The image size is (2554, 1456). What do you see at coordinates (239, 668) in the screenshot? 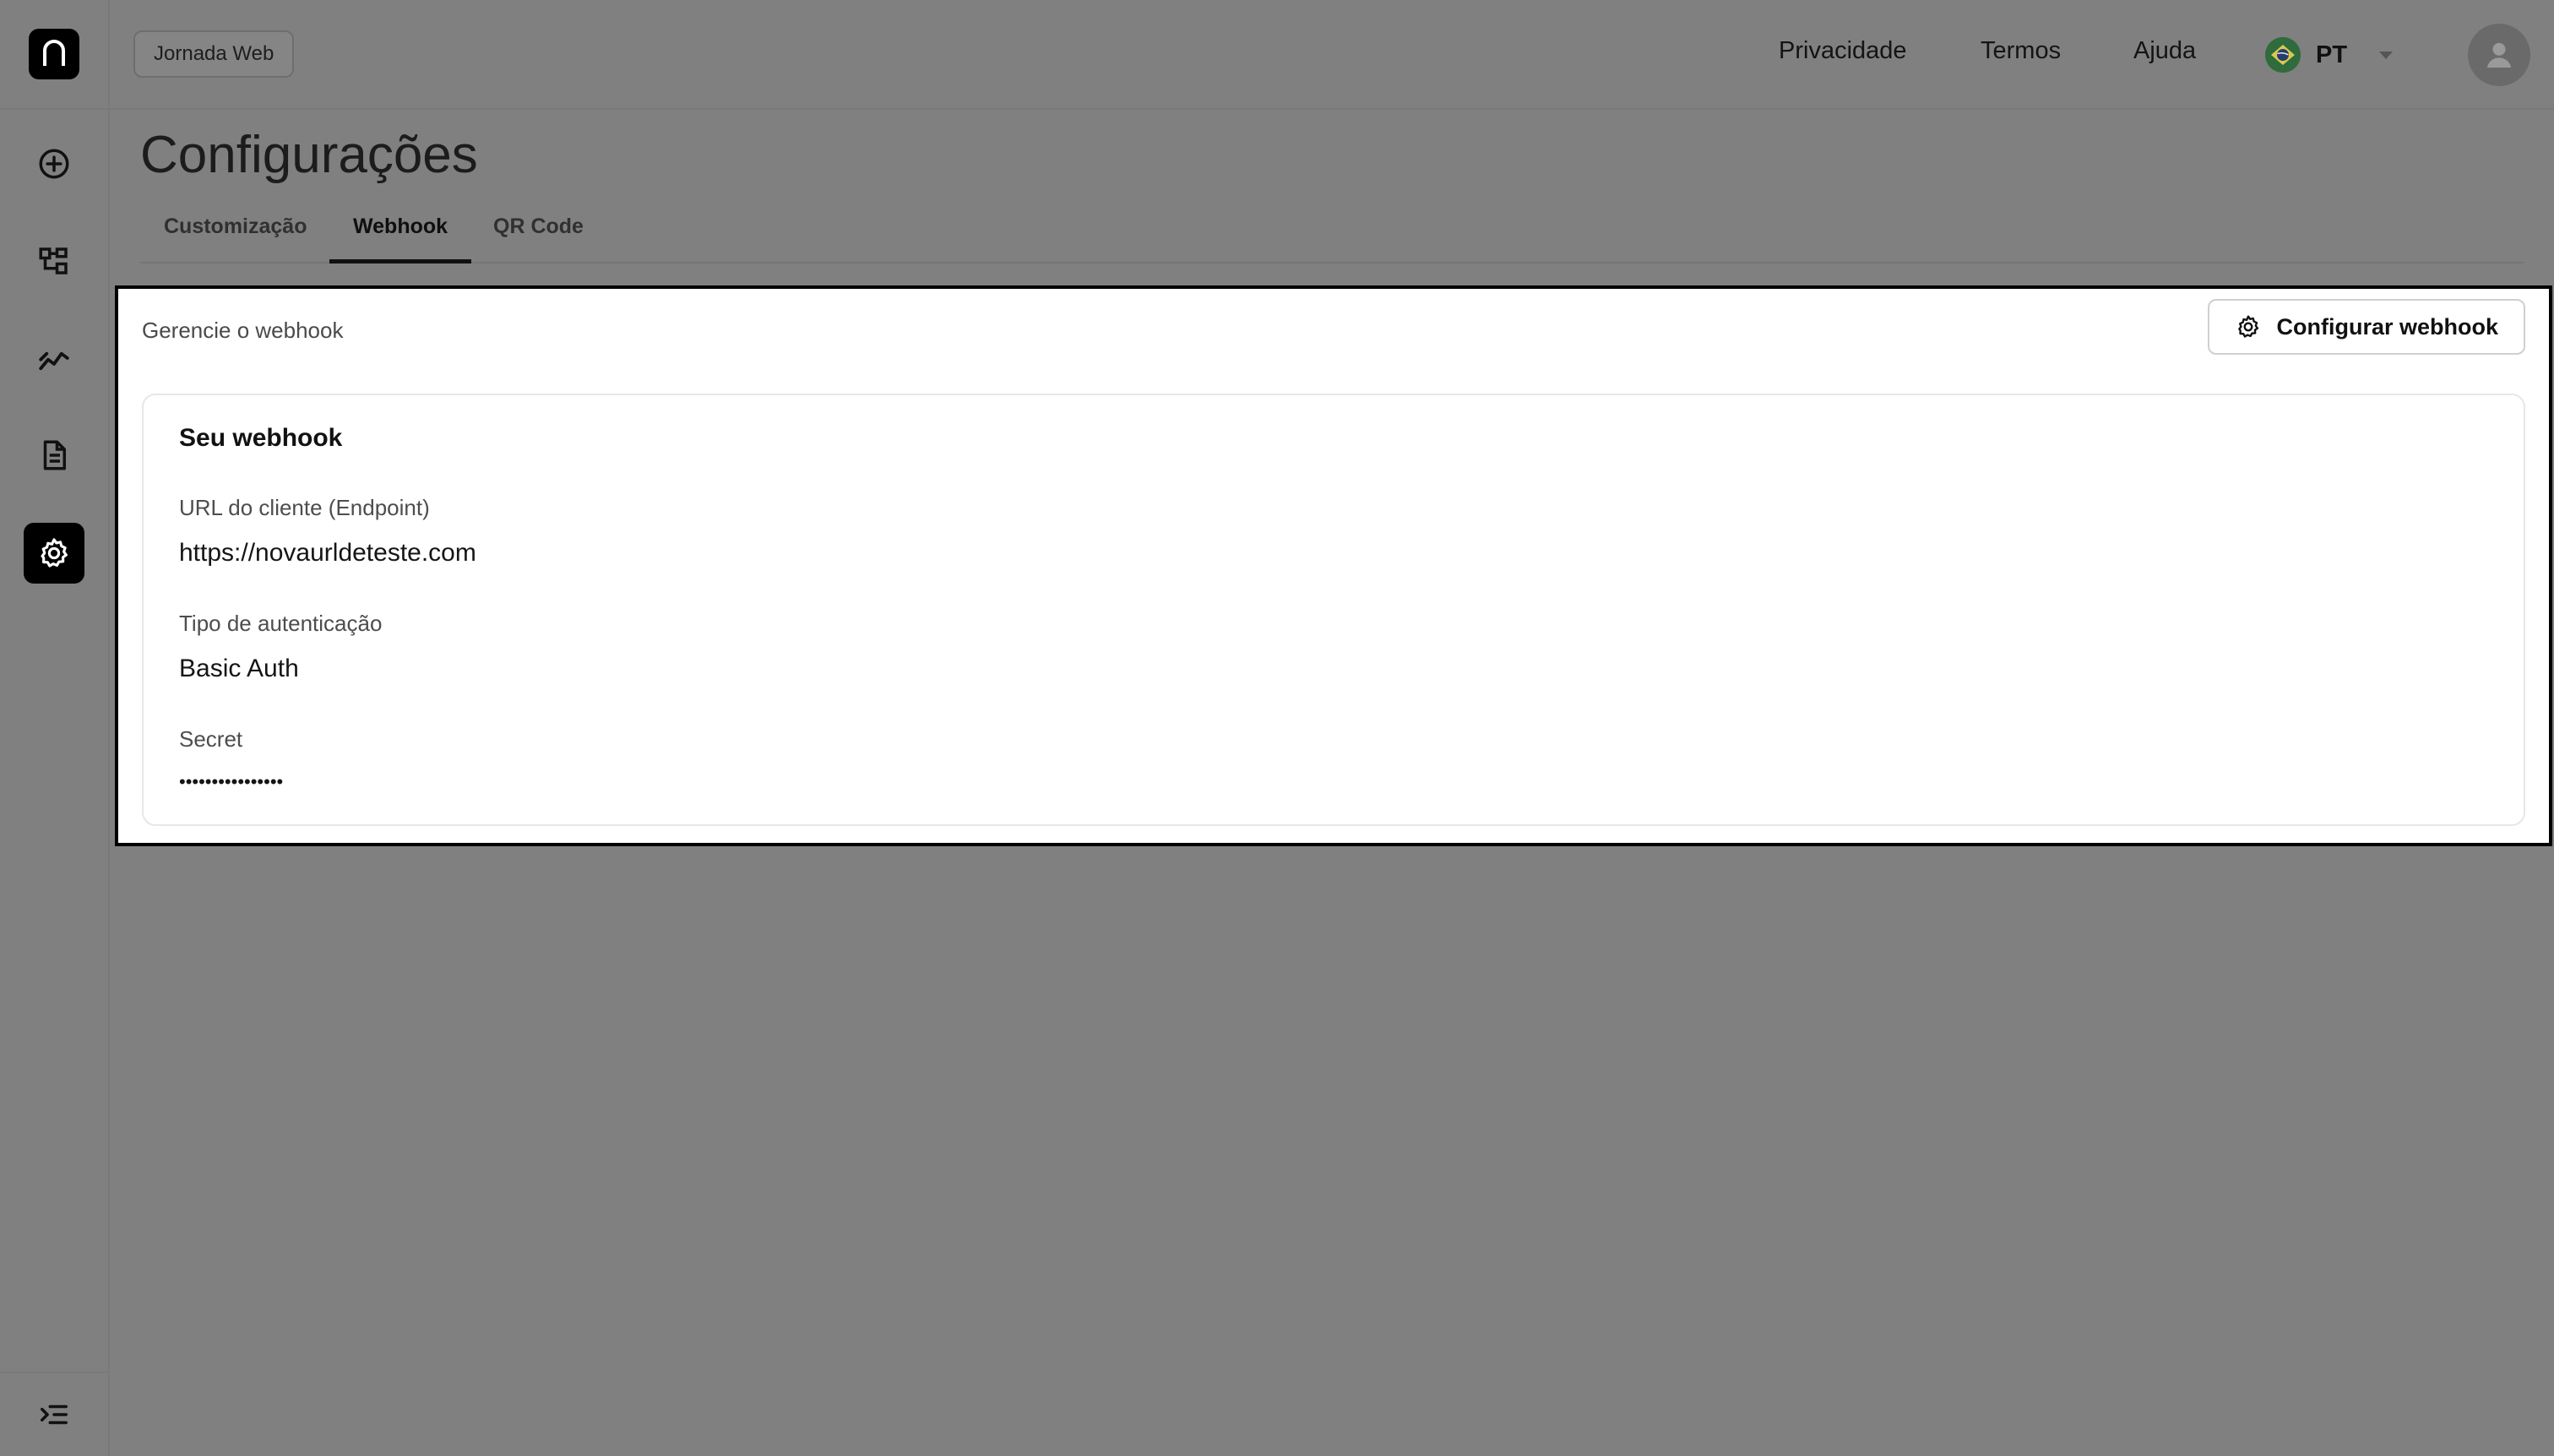
I see `auth-type-value: Basic Auth` at bounding box center [239, 668].